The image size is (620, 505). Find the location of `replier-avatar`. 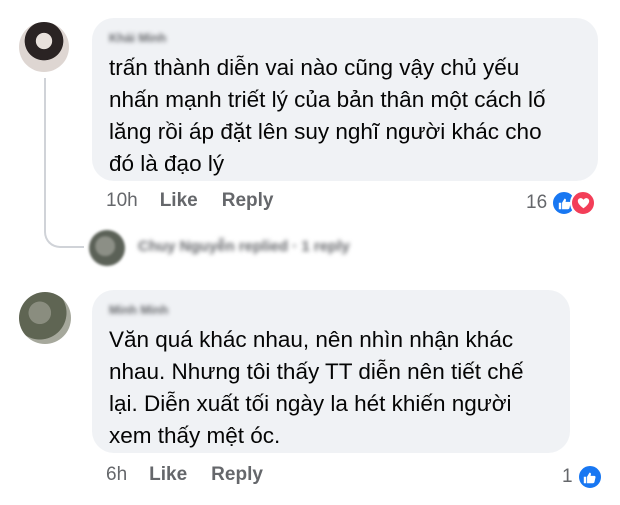

replier-avatar is located at coordinates (107, 248).